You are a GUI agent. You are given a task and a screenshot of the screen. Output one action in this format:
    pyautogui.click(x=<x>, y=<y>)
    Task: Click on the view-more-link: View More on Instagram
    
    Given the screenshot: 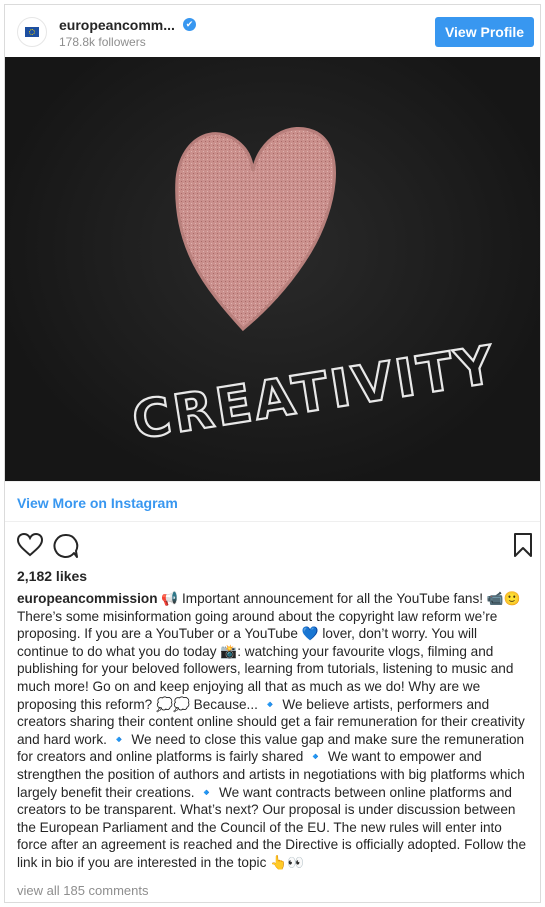 What is the action you would take?
    pyautogui.click(x=97, y=503)
    